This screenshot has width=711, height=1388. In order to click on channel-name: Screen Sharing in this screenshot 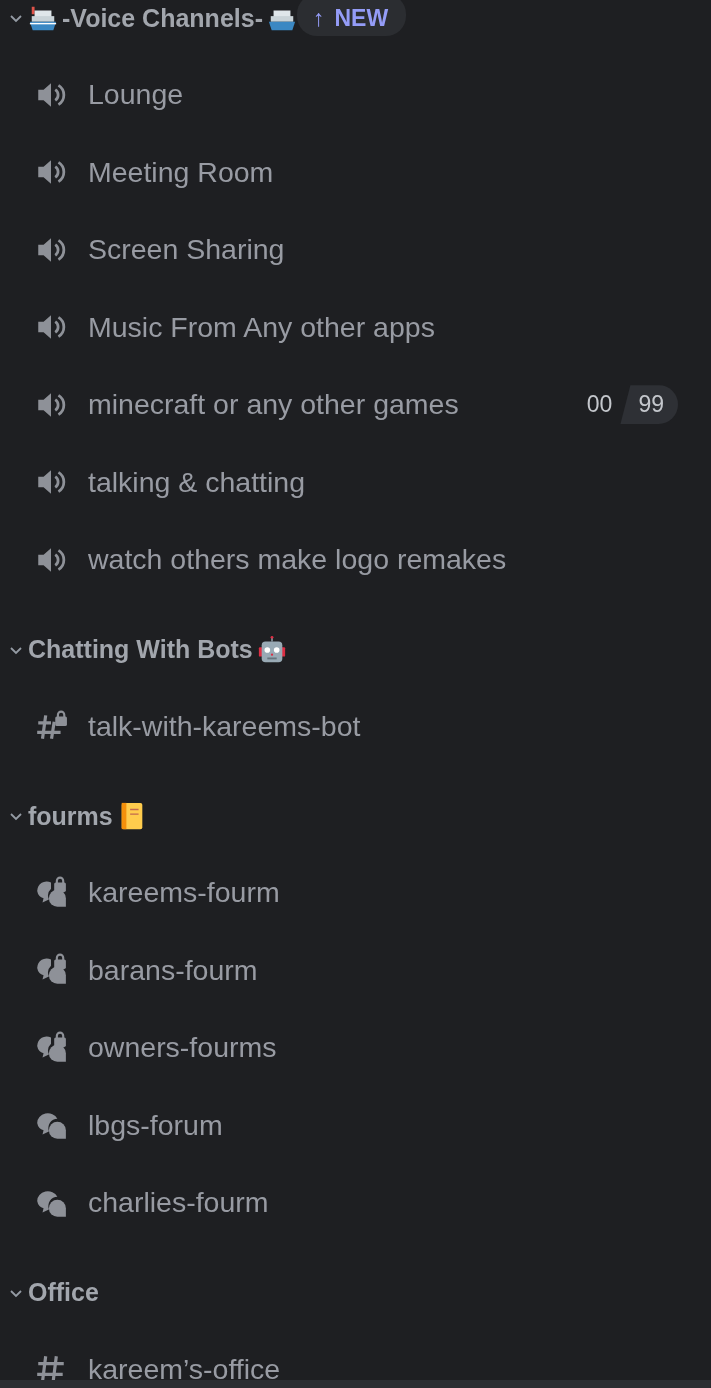, I will do `click(383, 250)`.